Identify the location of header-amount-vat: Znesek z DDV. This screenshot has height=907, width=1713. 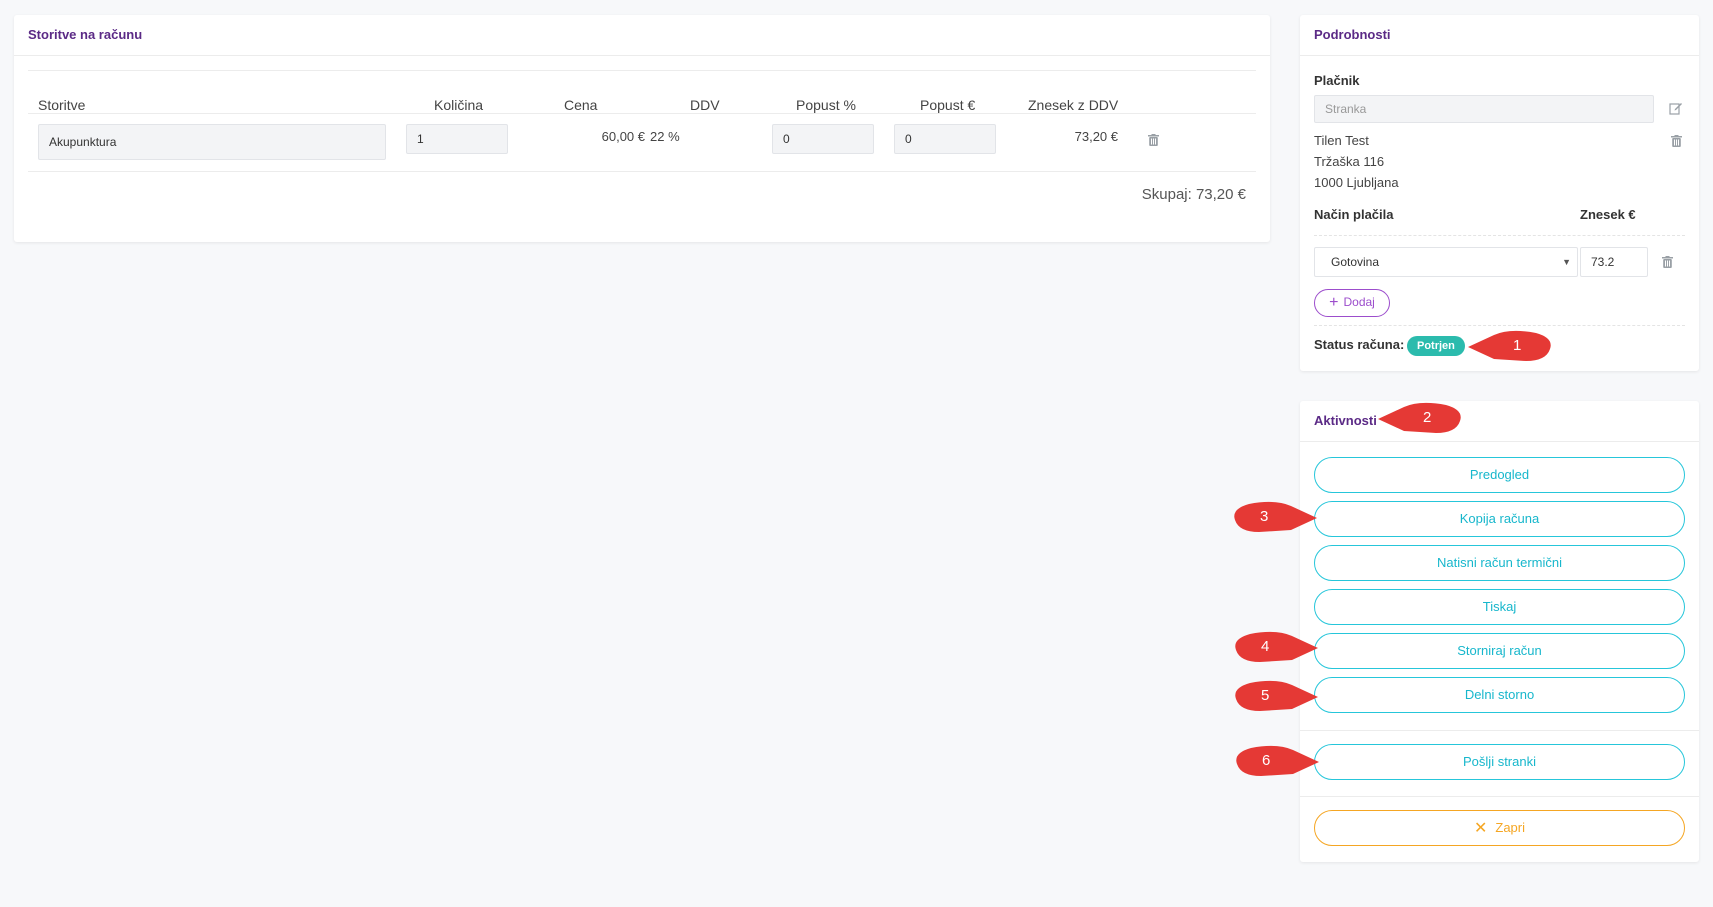
(1073, 105).